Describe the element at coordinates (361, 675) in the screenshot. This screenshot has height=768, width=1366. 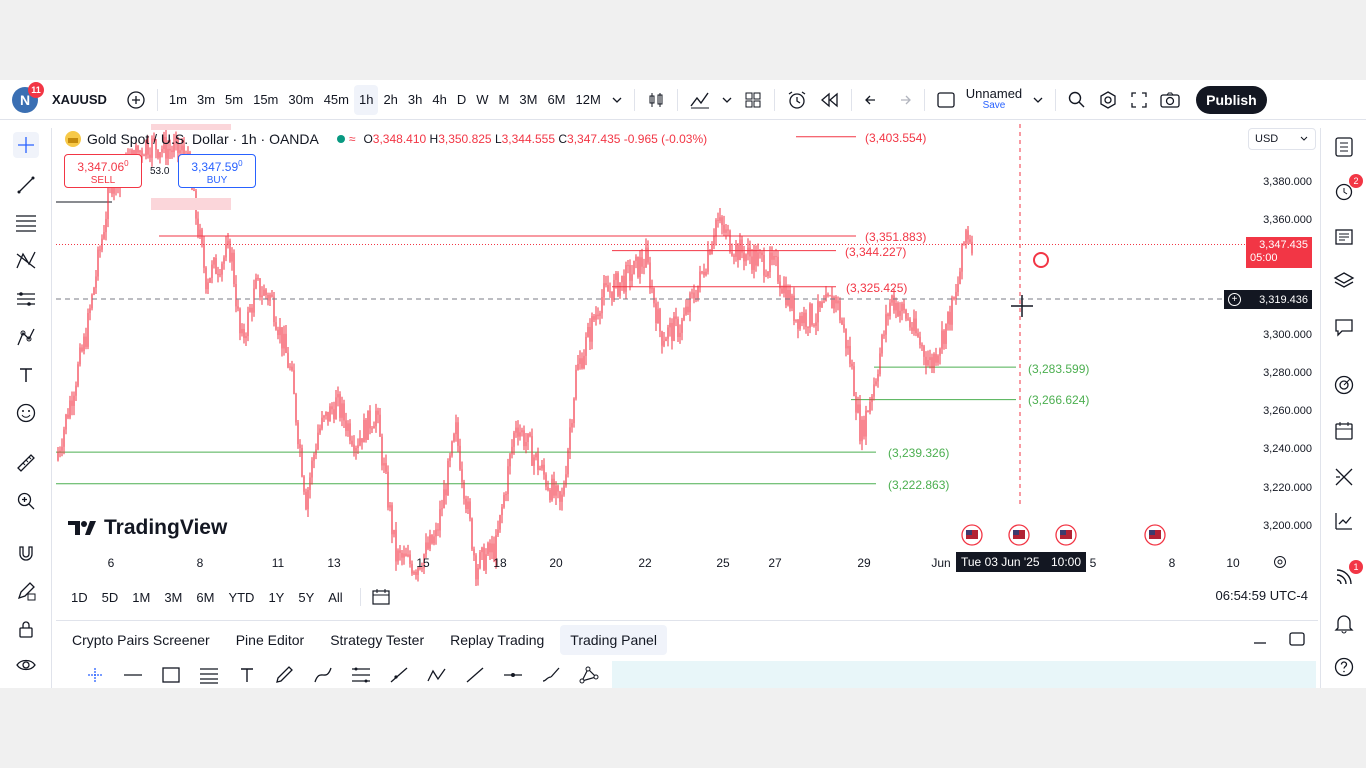
I see `fib-channel-tool` at that location.